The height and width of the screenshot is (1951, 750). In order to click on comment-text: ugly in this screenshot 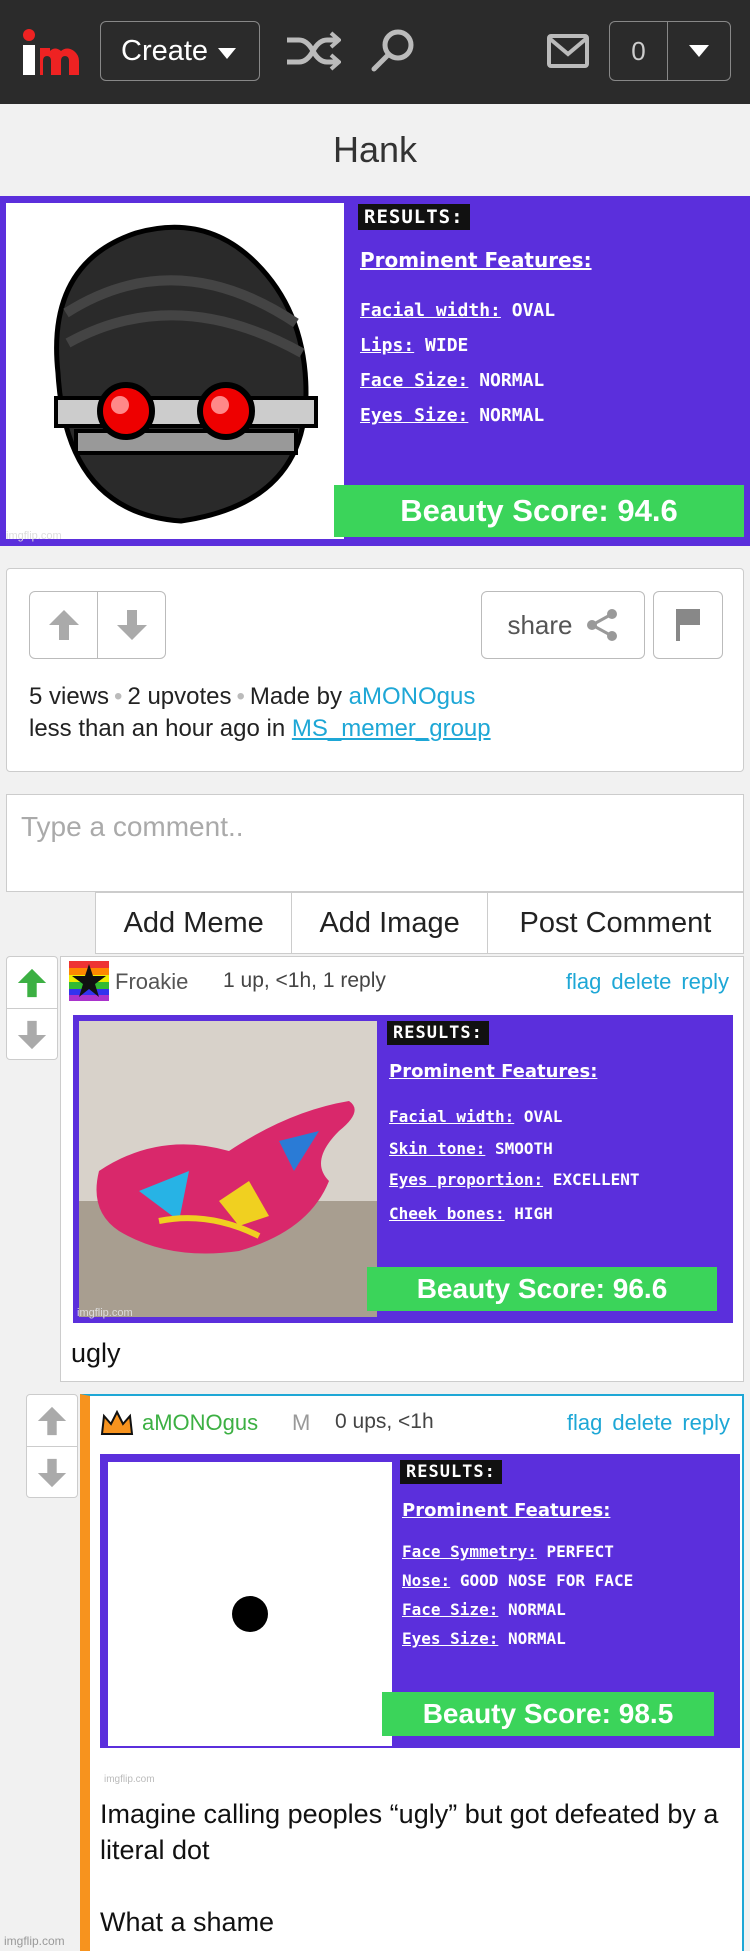, I will do `click(96, 1353)`.